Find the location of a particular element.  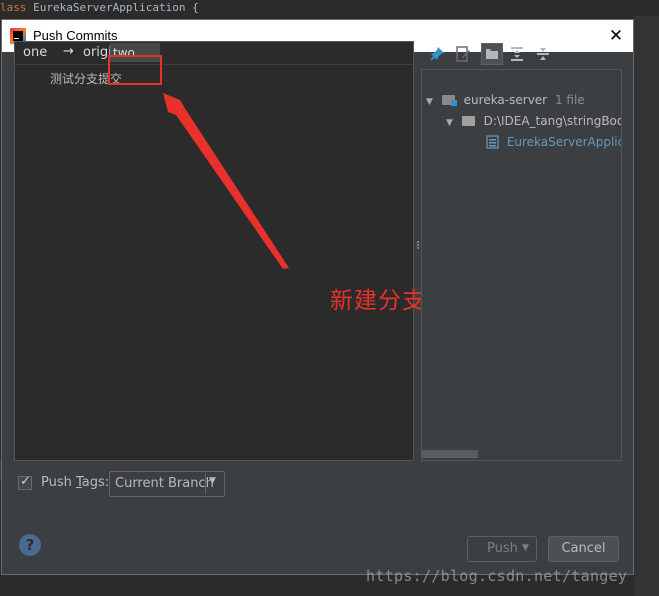

push-button-label: Push is located at coordinates (502, 548).